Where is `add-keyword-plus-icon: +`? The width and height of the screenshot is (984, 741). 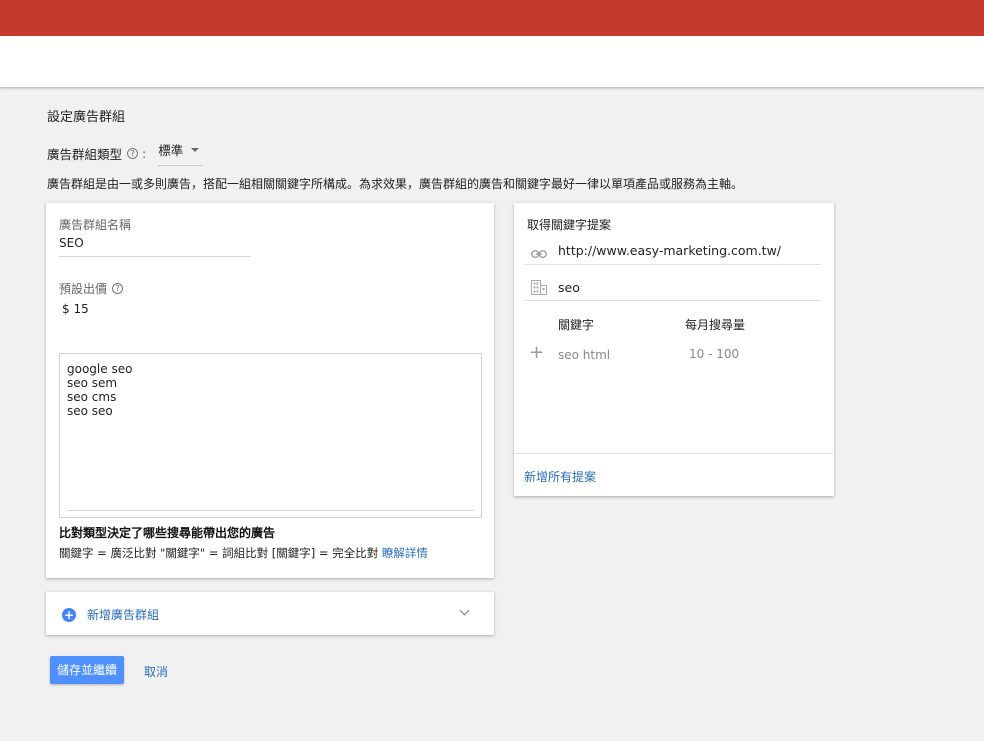
add-keyword-plus-icon: + is located at coordinates (536, 353).